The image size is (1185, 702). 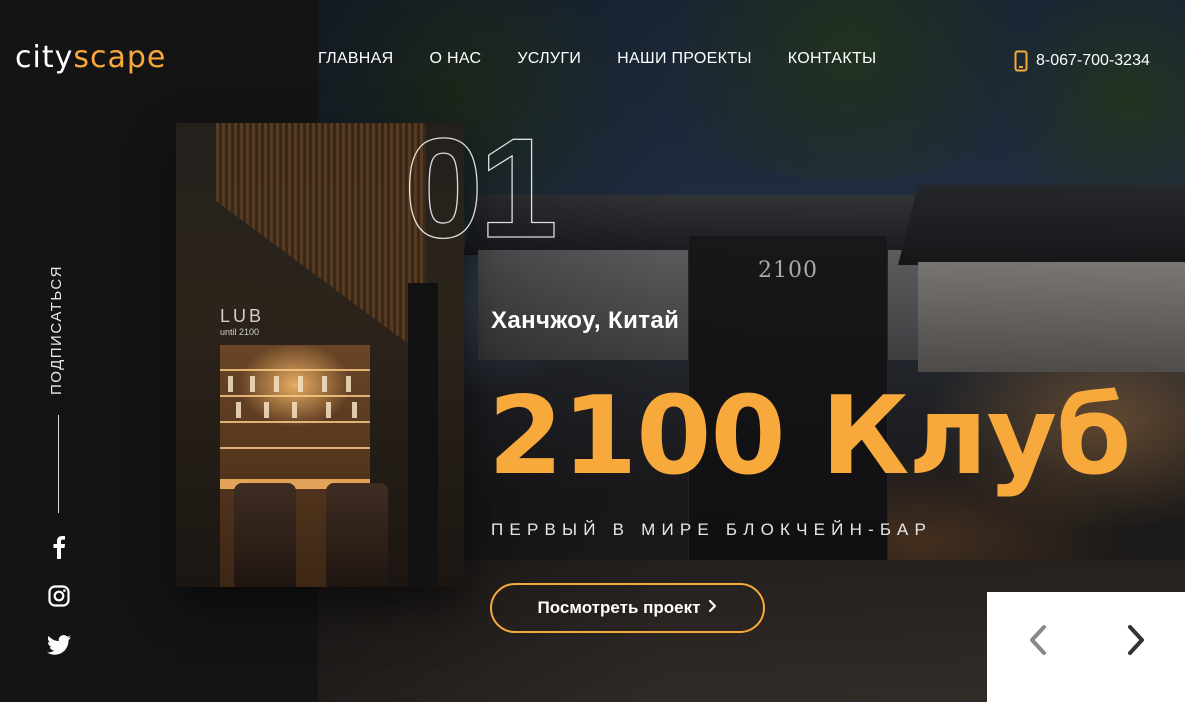 What do you see at coordinates (356, 59) in the screenshot?
I see `nav-item-home: ГЛАВНАЯ` at bounding box center [356, 59].